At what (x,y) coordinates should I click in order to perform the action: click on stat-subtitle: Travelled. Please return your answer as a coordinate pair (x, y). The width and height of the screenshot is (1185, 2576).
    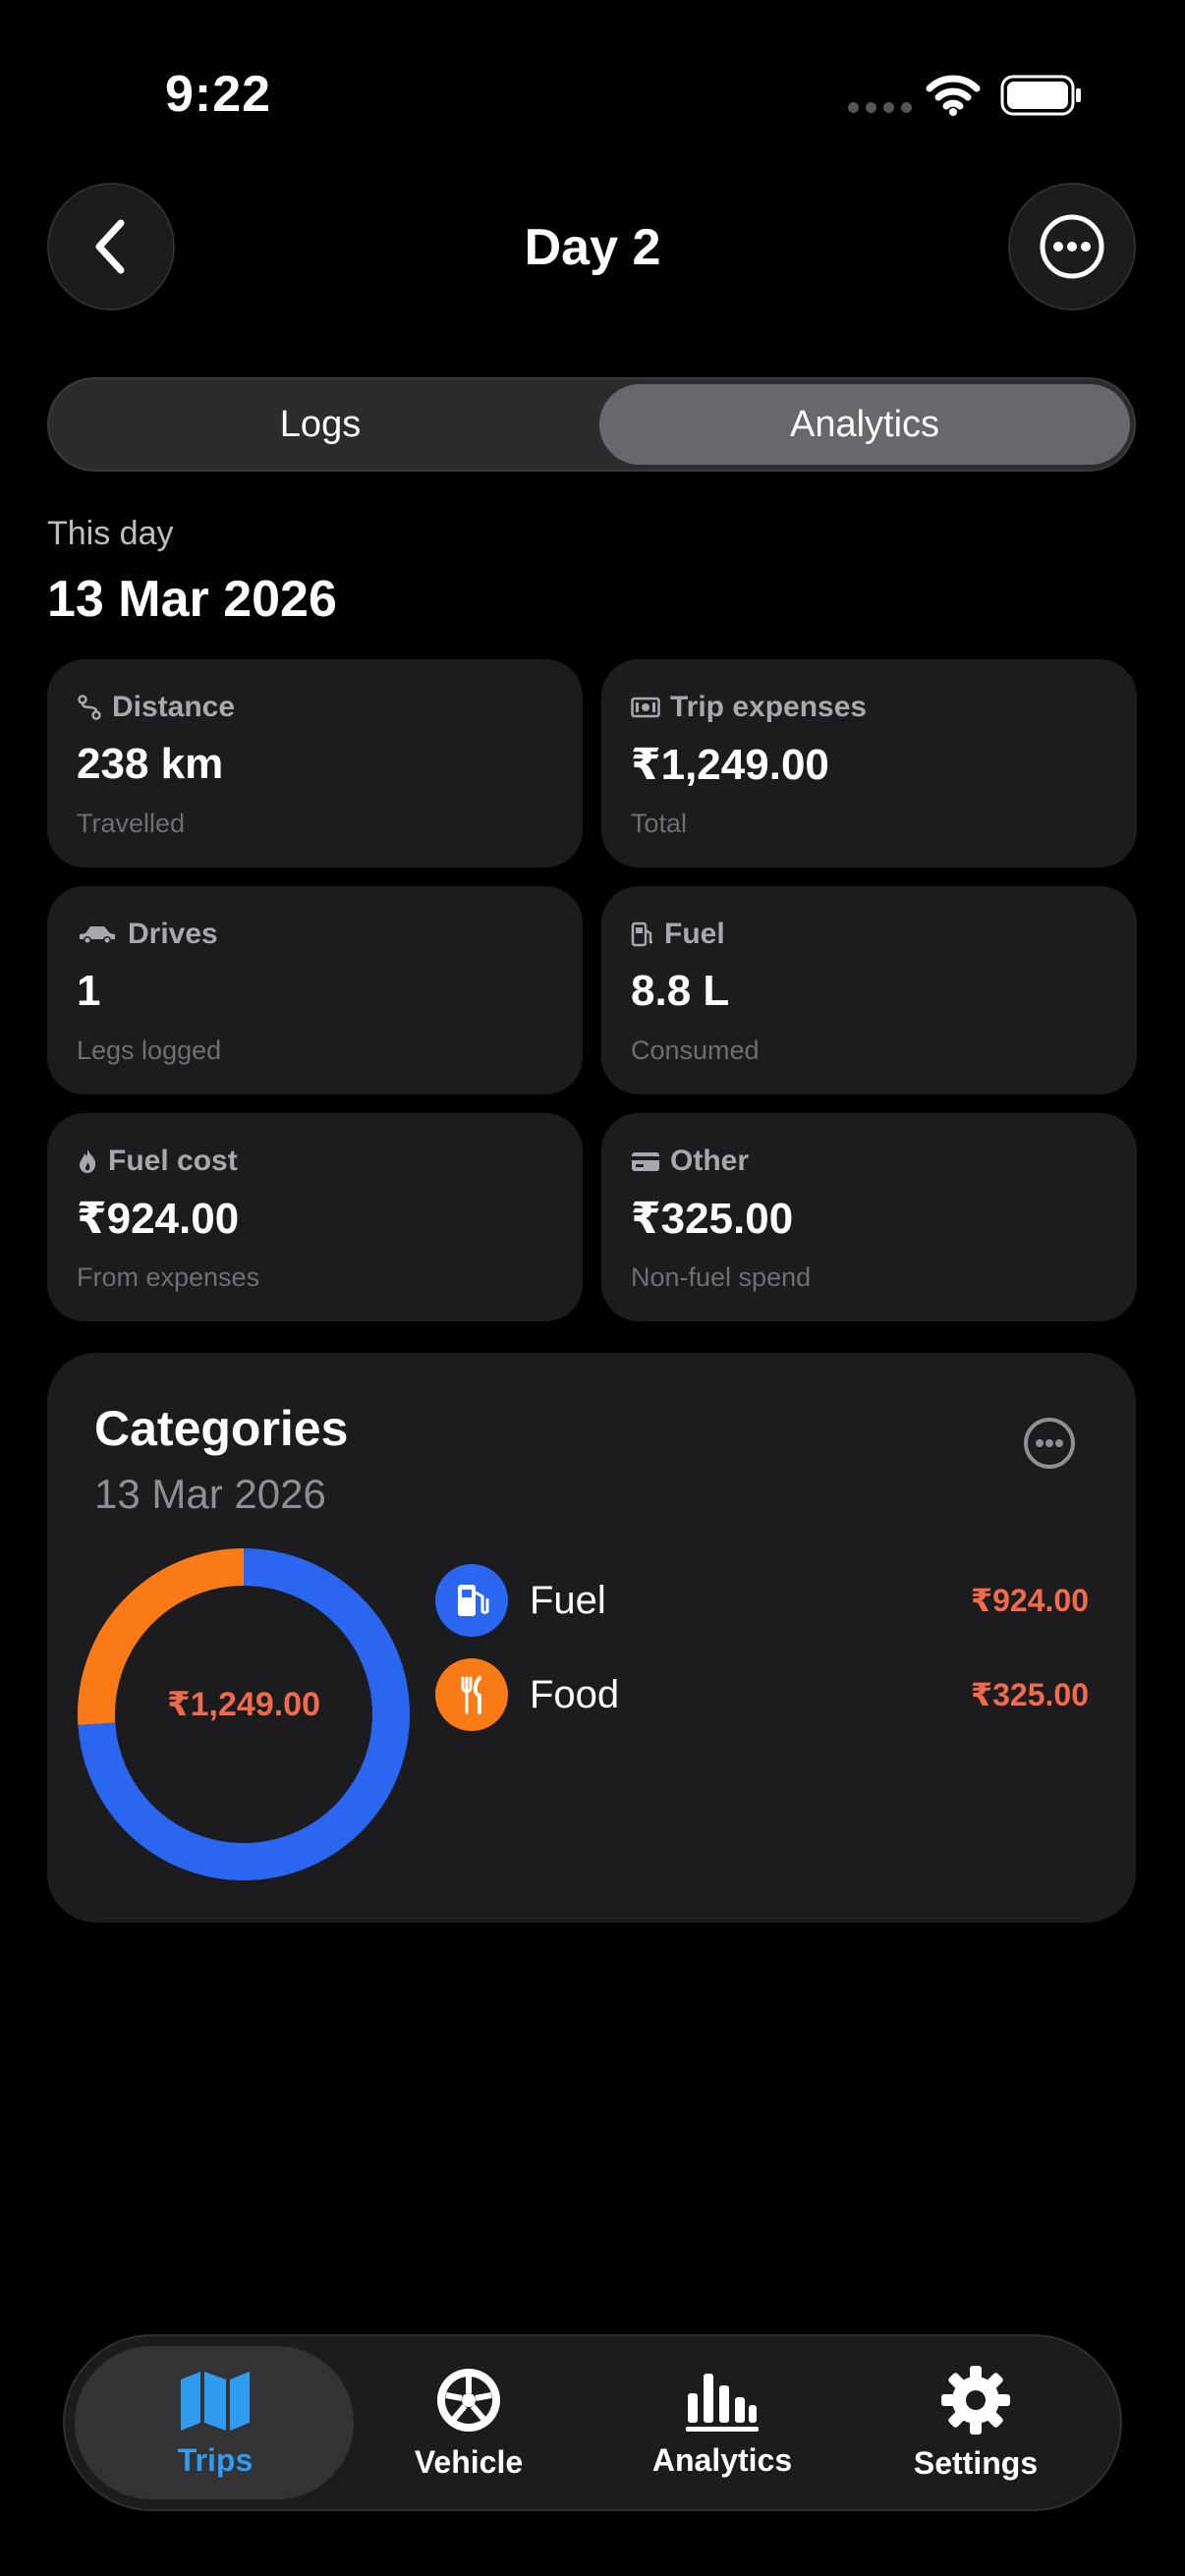
    Looking at the image, I should click on (132, 823).